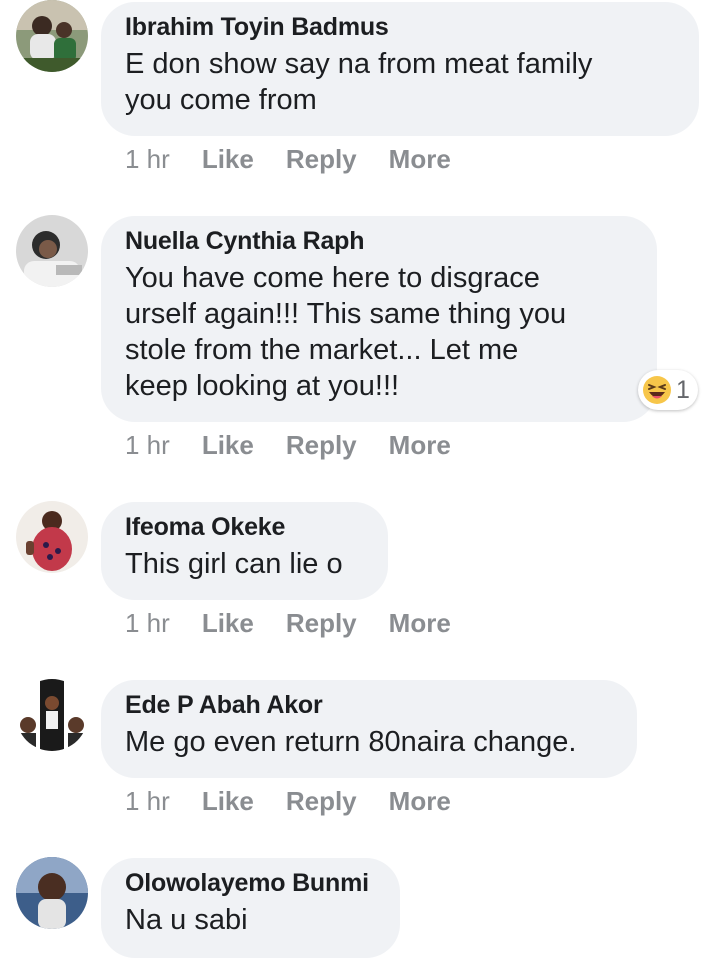  What do you see at coordinates (400, 27) in the screenshot?
I see `comment-author: Ibrahim Toyin Badmus` at bounding box center [400, 27].